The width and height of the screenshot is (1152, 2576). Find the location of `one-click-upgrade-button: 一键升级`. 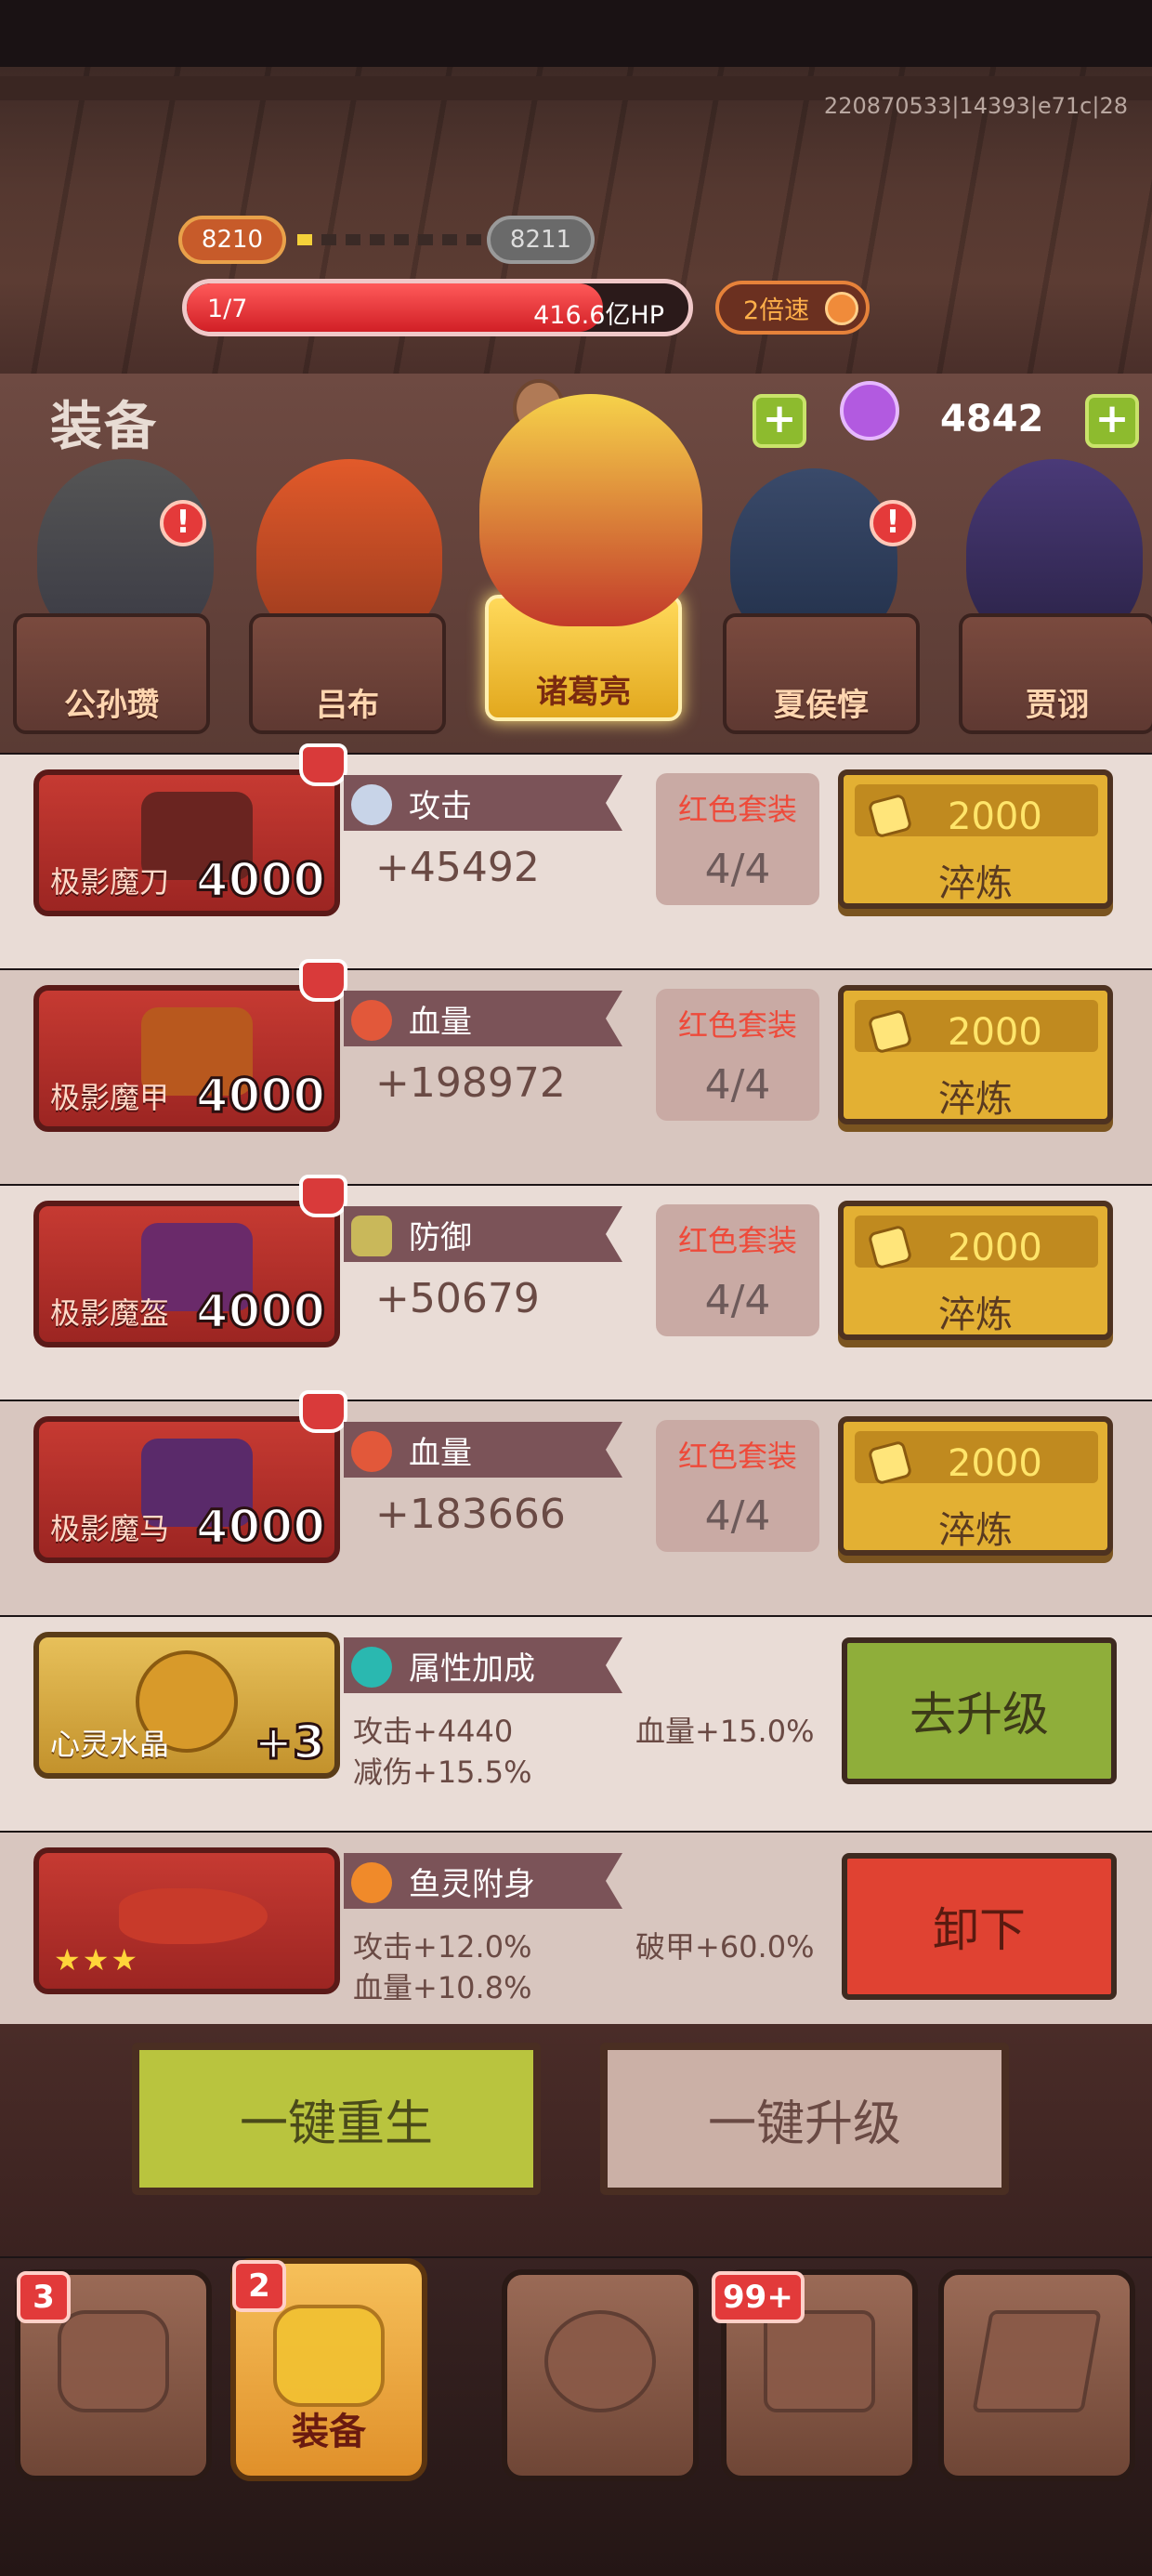

one-click-upgrade-button: 一键升级 is located at coordinates (804, 2119).